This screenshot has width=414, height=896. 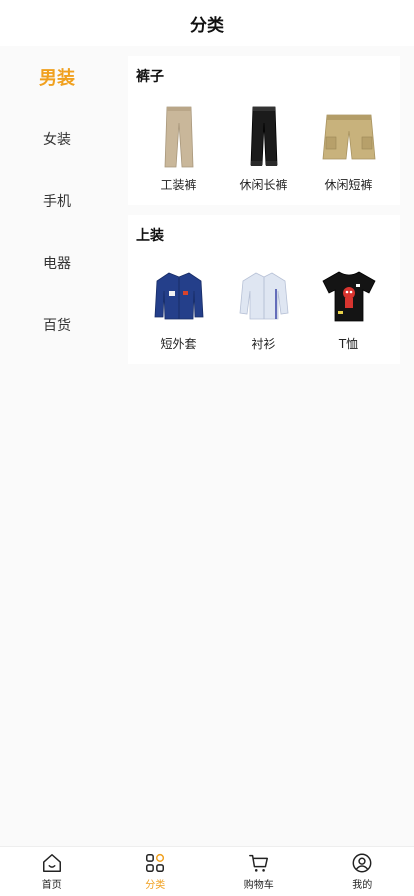 What do you see at coordinates (51, 885) in the screenshot?
I see `tab-label: 首页` at bounding box center [51, 885].